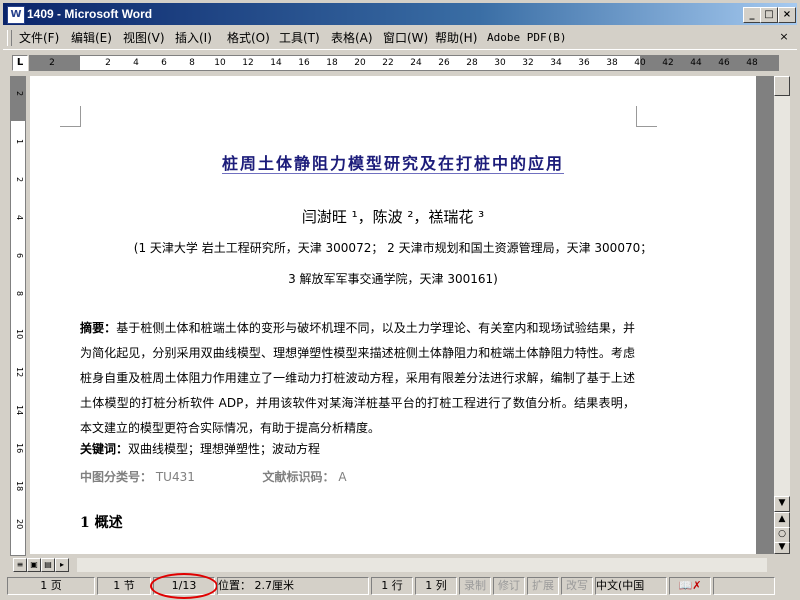 The image size is (800, 600). Describe the element at coordinates (98, 328) in the screenshot. I see `abstract-label: 摘要：` at that location.